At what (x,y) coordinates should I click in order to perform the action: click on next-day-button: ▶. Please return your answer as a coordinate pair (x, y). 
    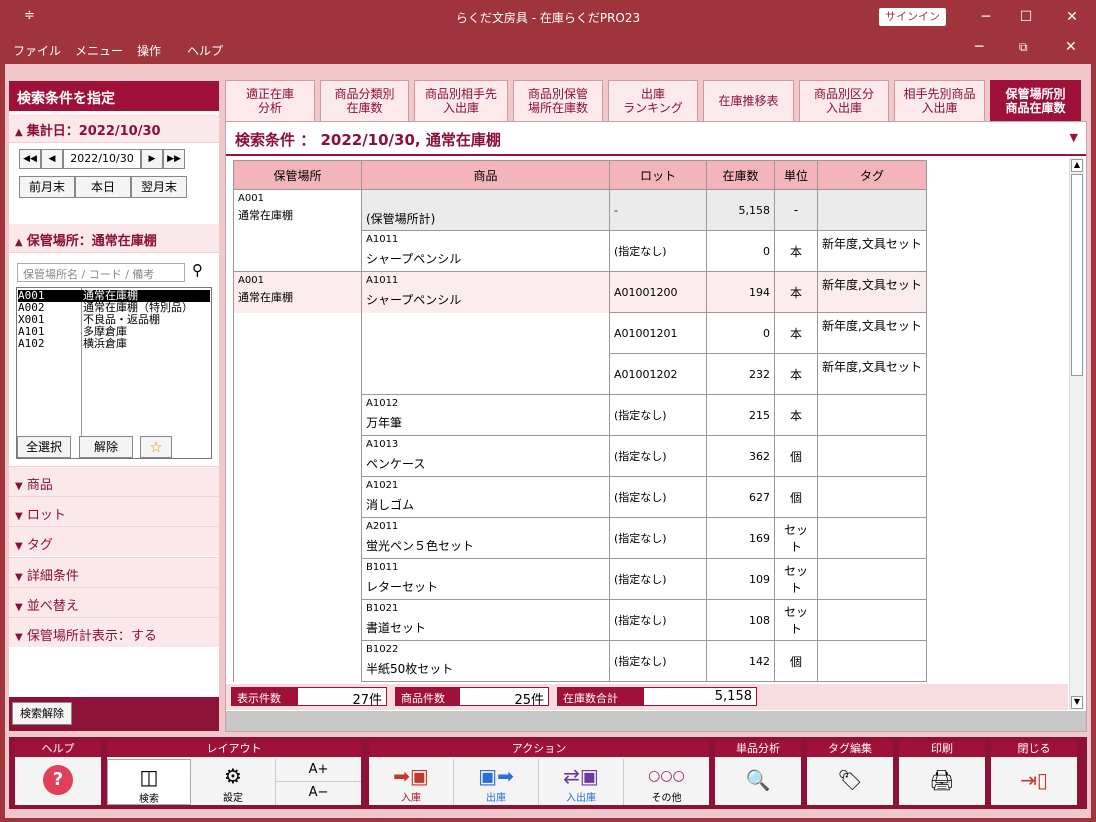
    Looking at the image, I should click on (152, 159).